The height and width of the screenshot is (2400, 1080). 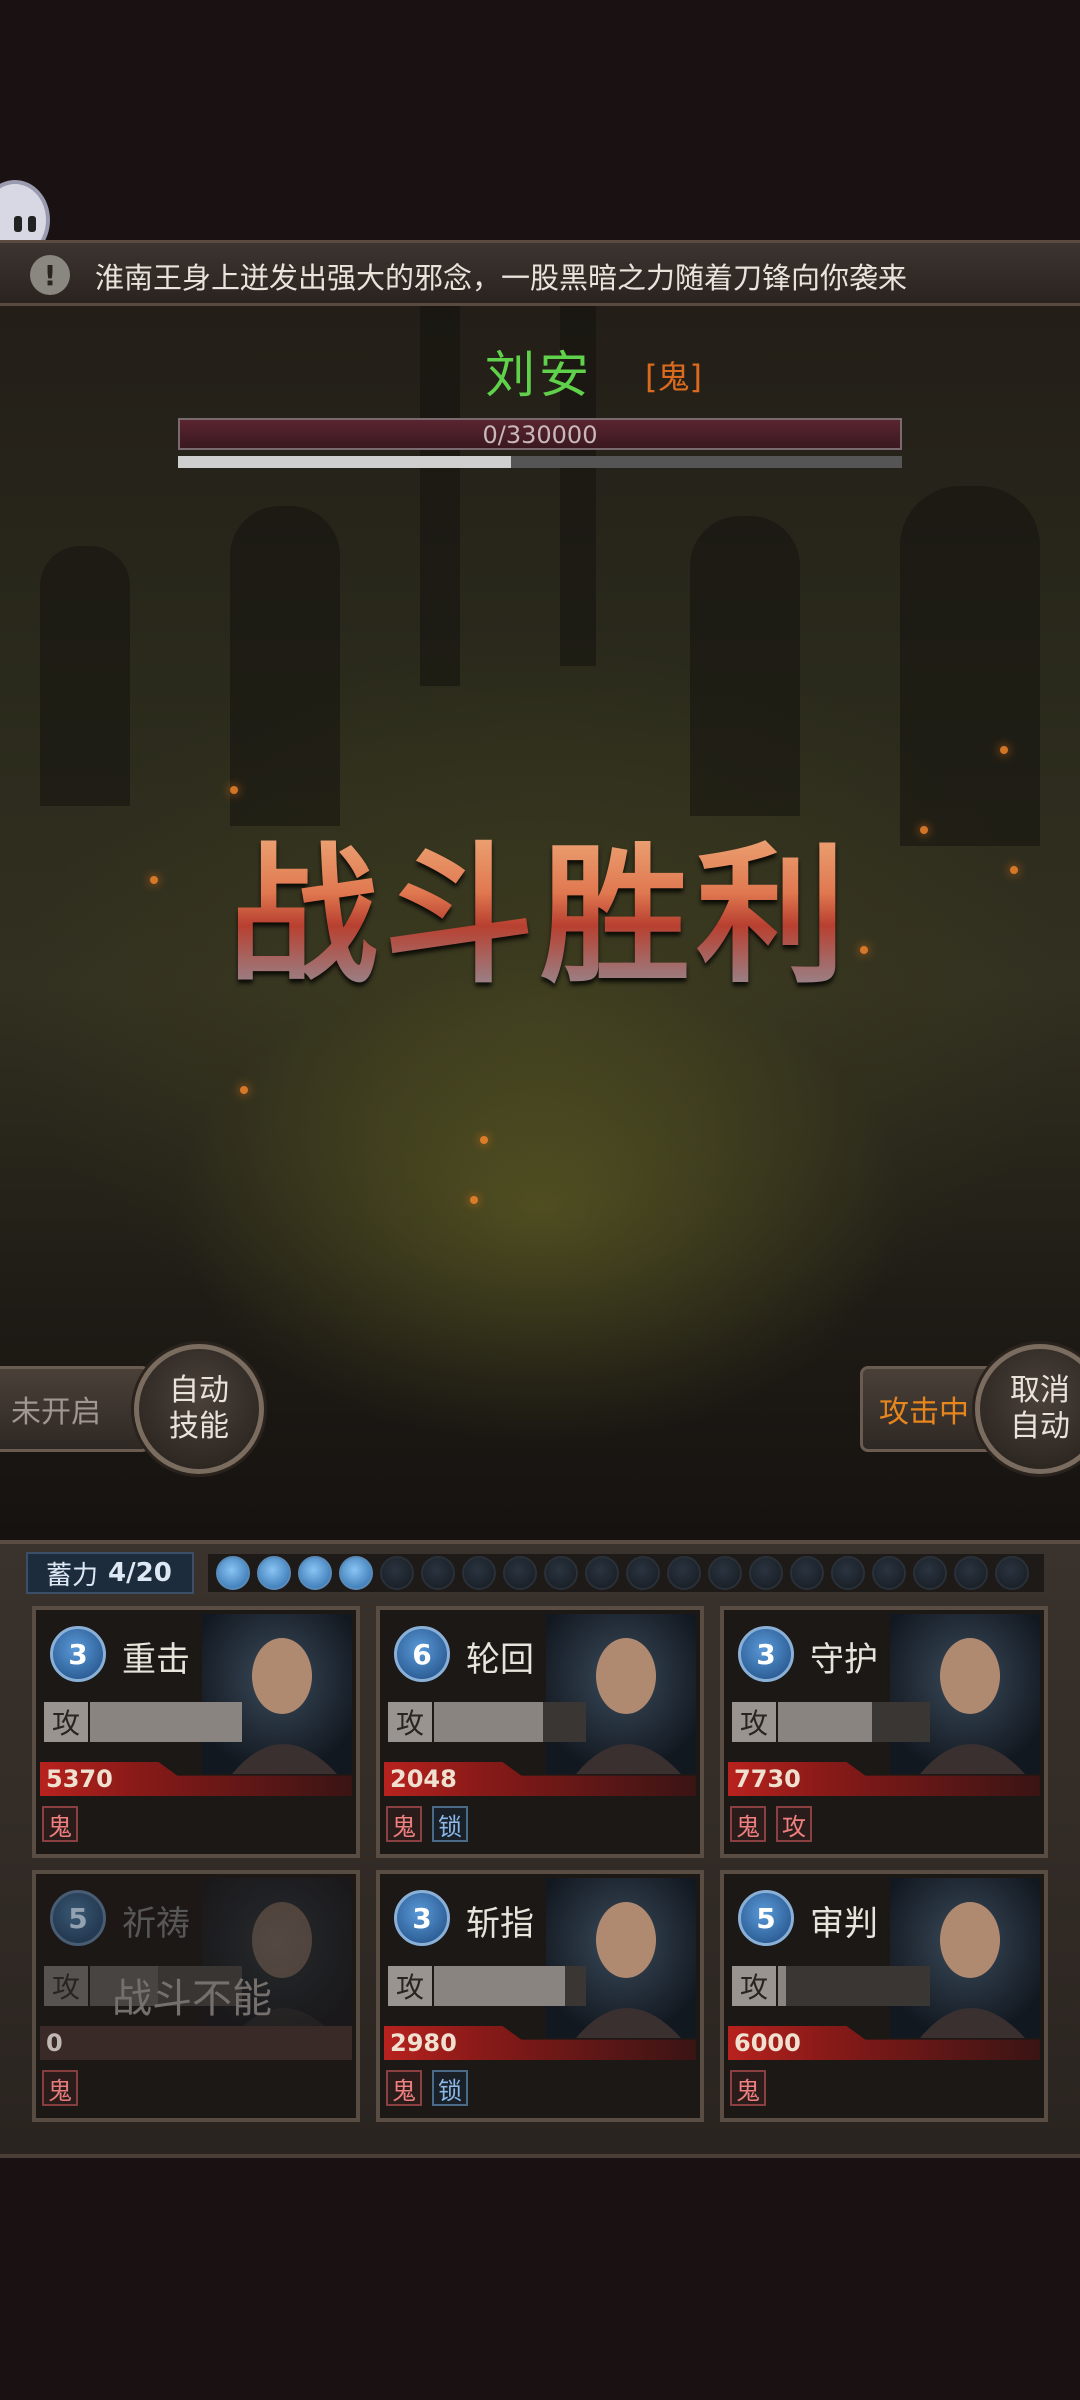 What do you see at coordinates (794, 1824) in the screenshot?
I see `trait-tag: 攻` at bounding box center [794, 1824].